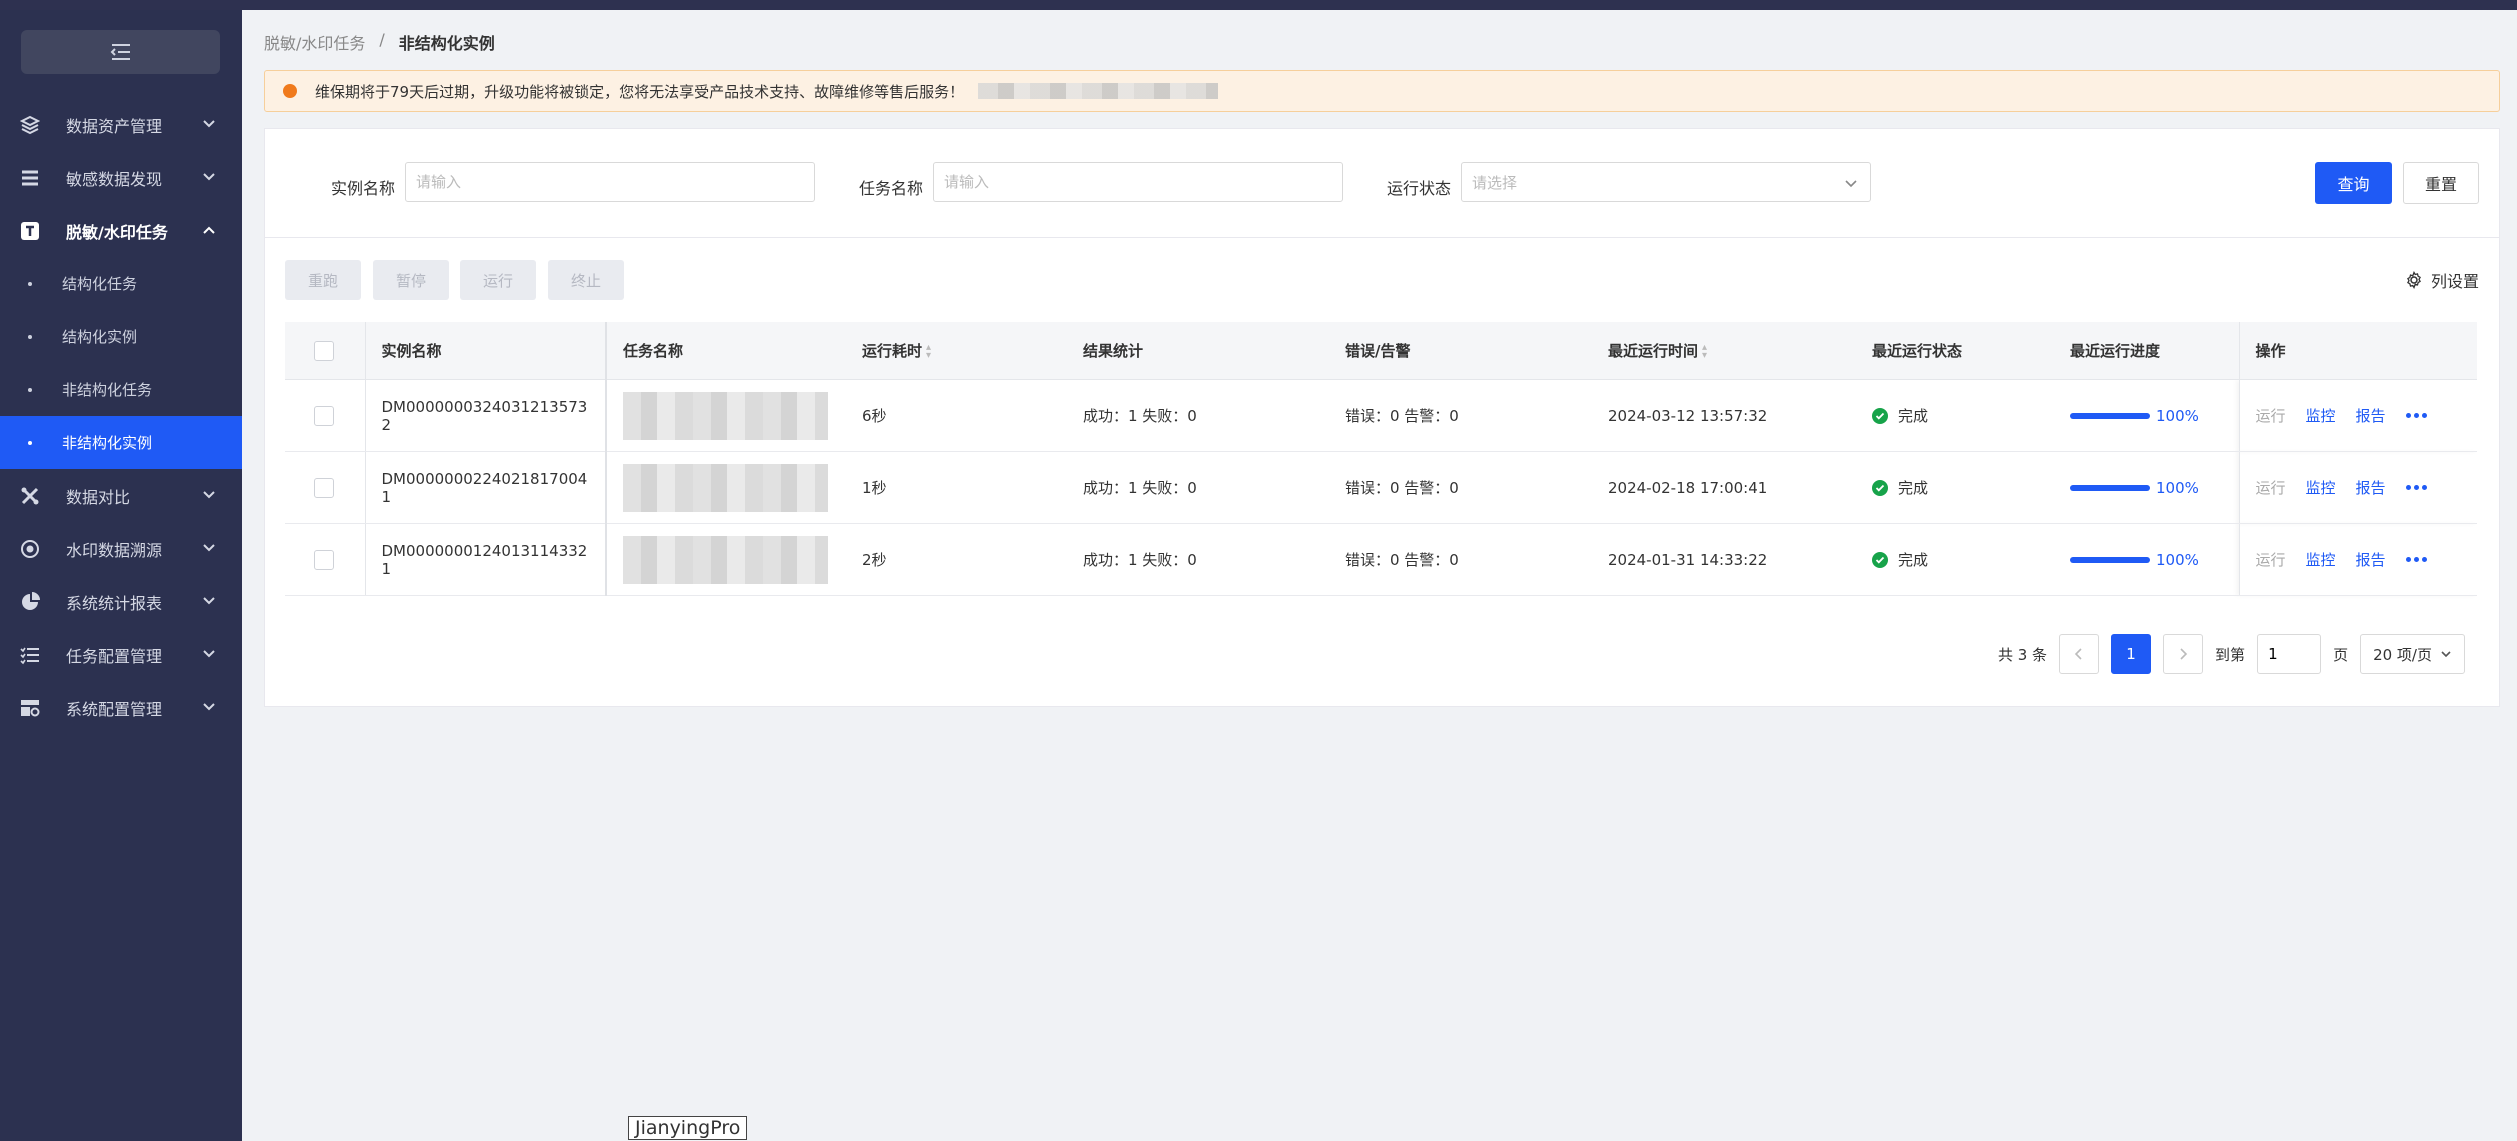  What do you see at coordinates (484, 550) in the screenshot?
I see `instance-name-line1: DM0000000124013114332` at bounding box center [484, 550].